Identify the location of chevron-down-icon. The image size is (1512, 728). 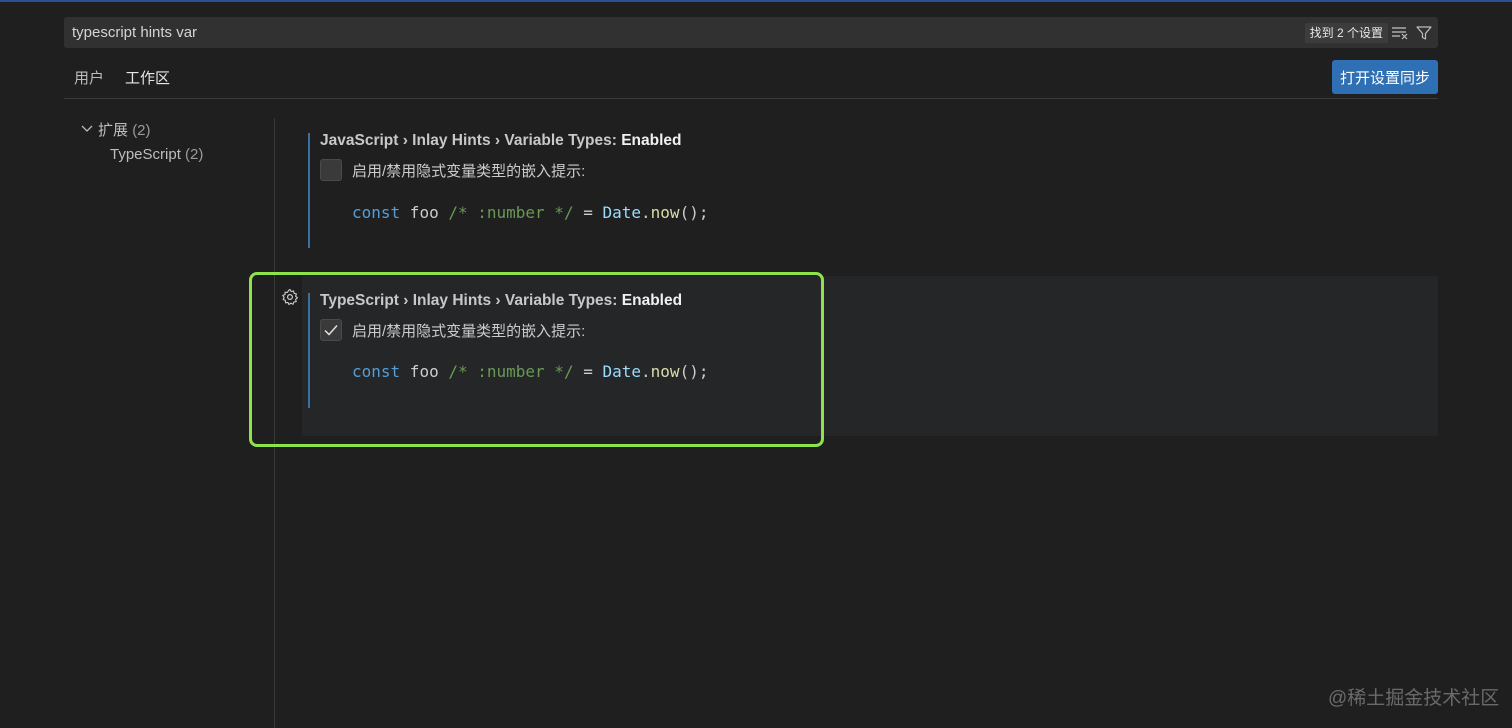
(87, 128).